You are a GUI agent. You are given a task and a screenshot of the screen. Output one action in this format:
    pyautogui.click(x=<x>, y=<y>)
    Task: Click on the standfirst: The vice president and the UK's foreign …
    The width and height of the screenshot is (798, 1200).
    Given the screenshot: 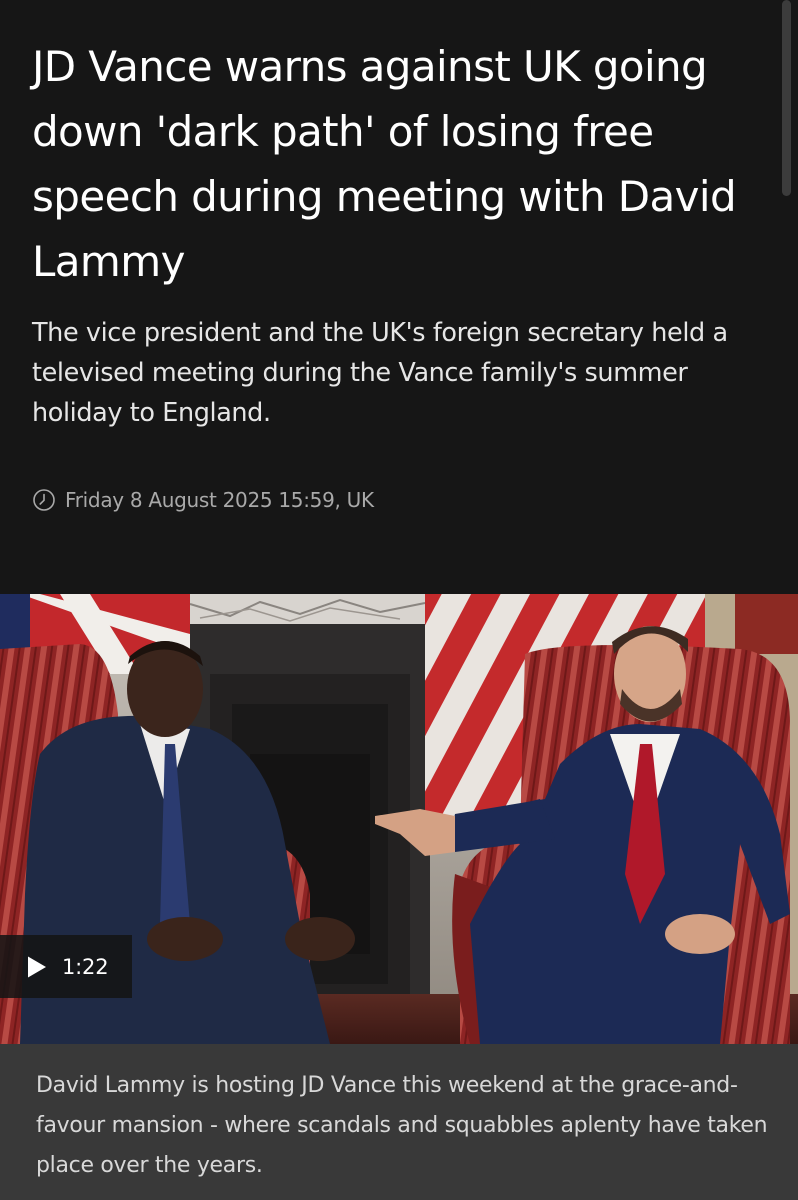 What is the action you would take?
    pyautogui.click(x=380, y=373)
    